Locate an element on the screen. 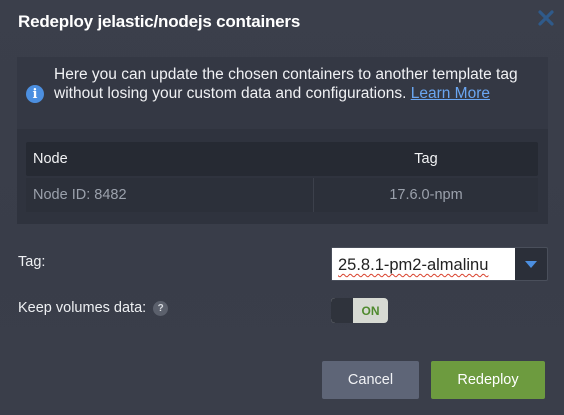 The height and width of the screenshot is (415, 564). learn-more-link: Learn More is located at coordinates (450, 93).